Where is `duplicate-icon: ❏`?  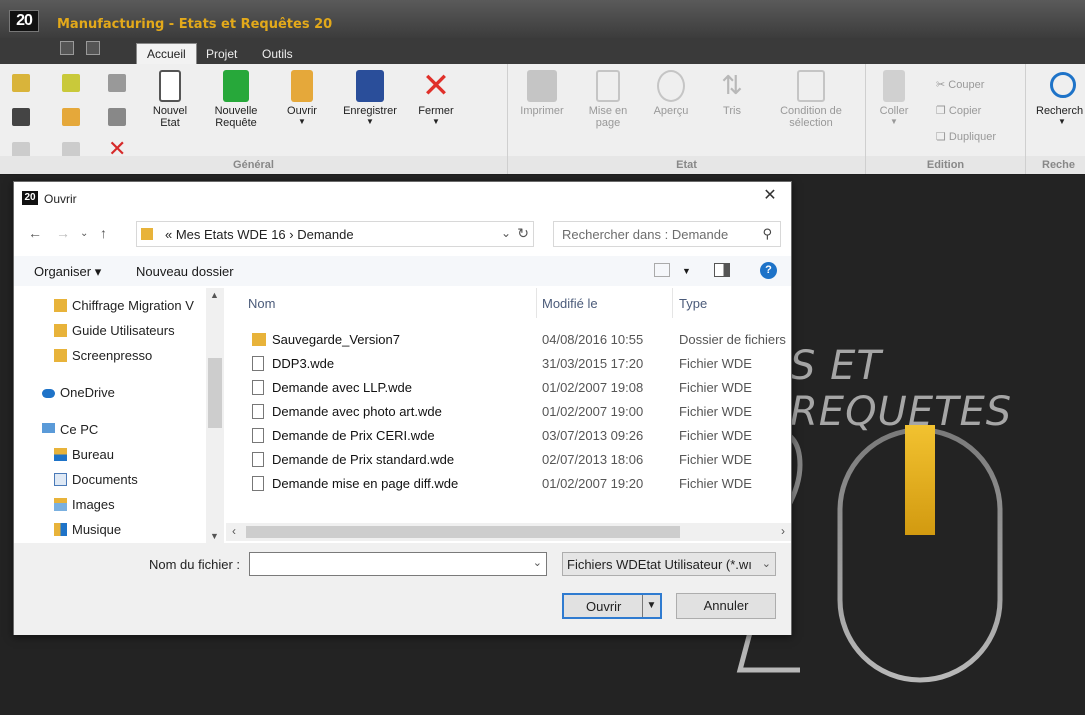
duplicate-icon: ❏ is located at coordinates (942, 137).